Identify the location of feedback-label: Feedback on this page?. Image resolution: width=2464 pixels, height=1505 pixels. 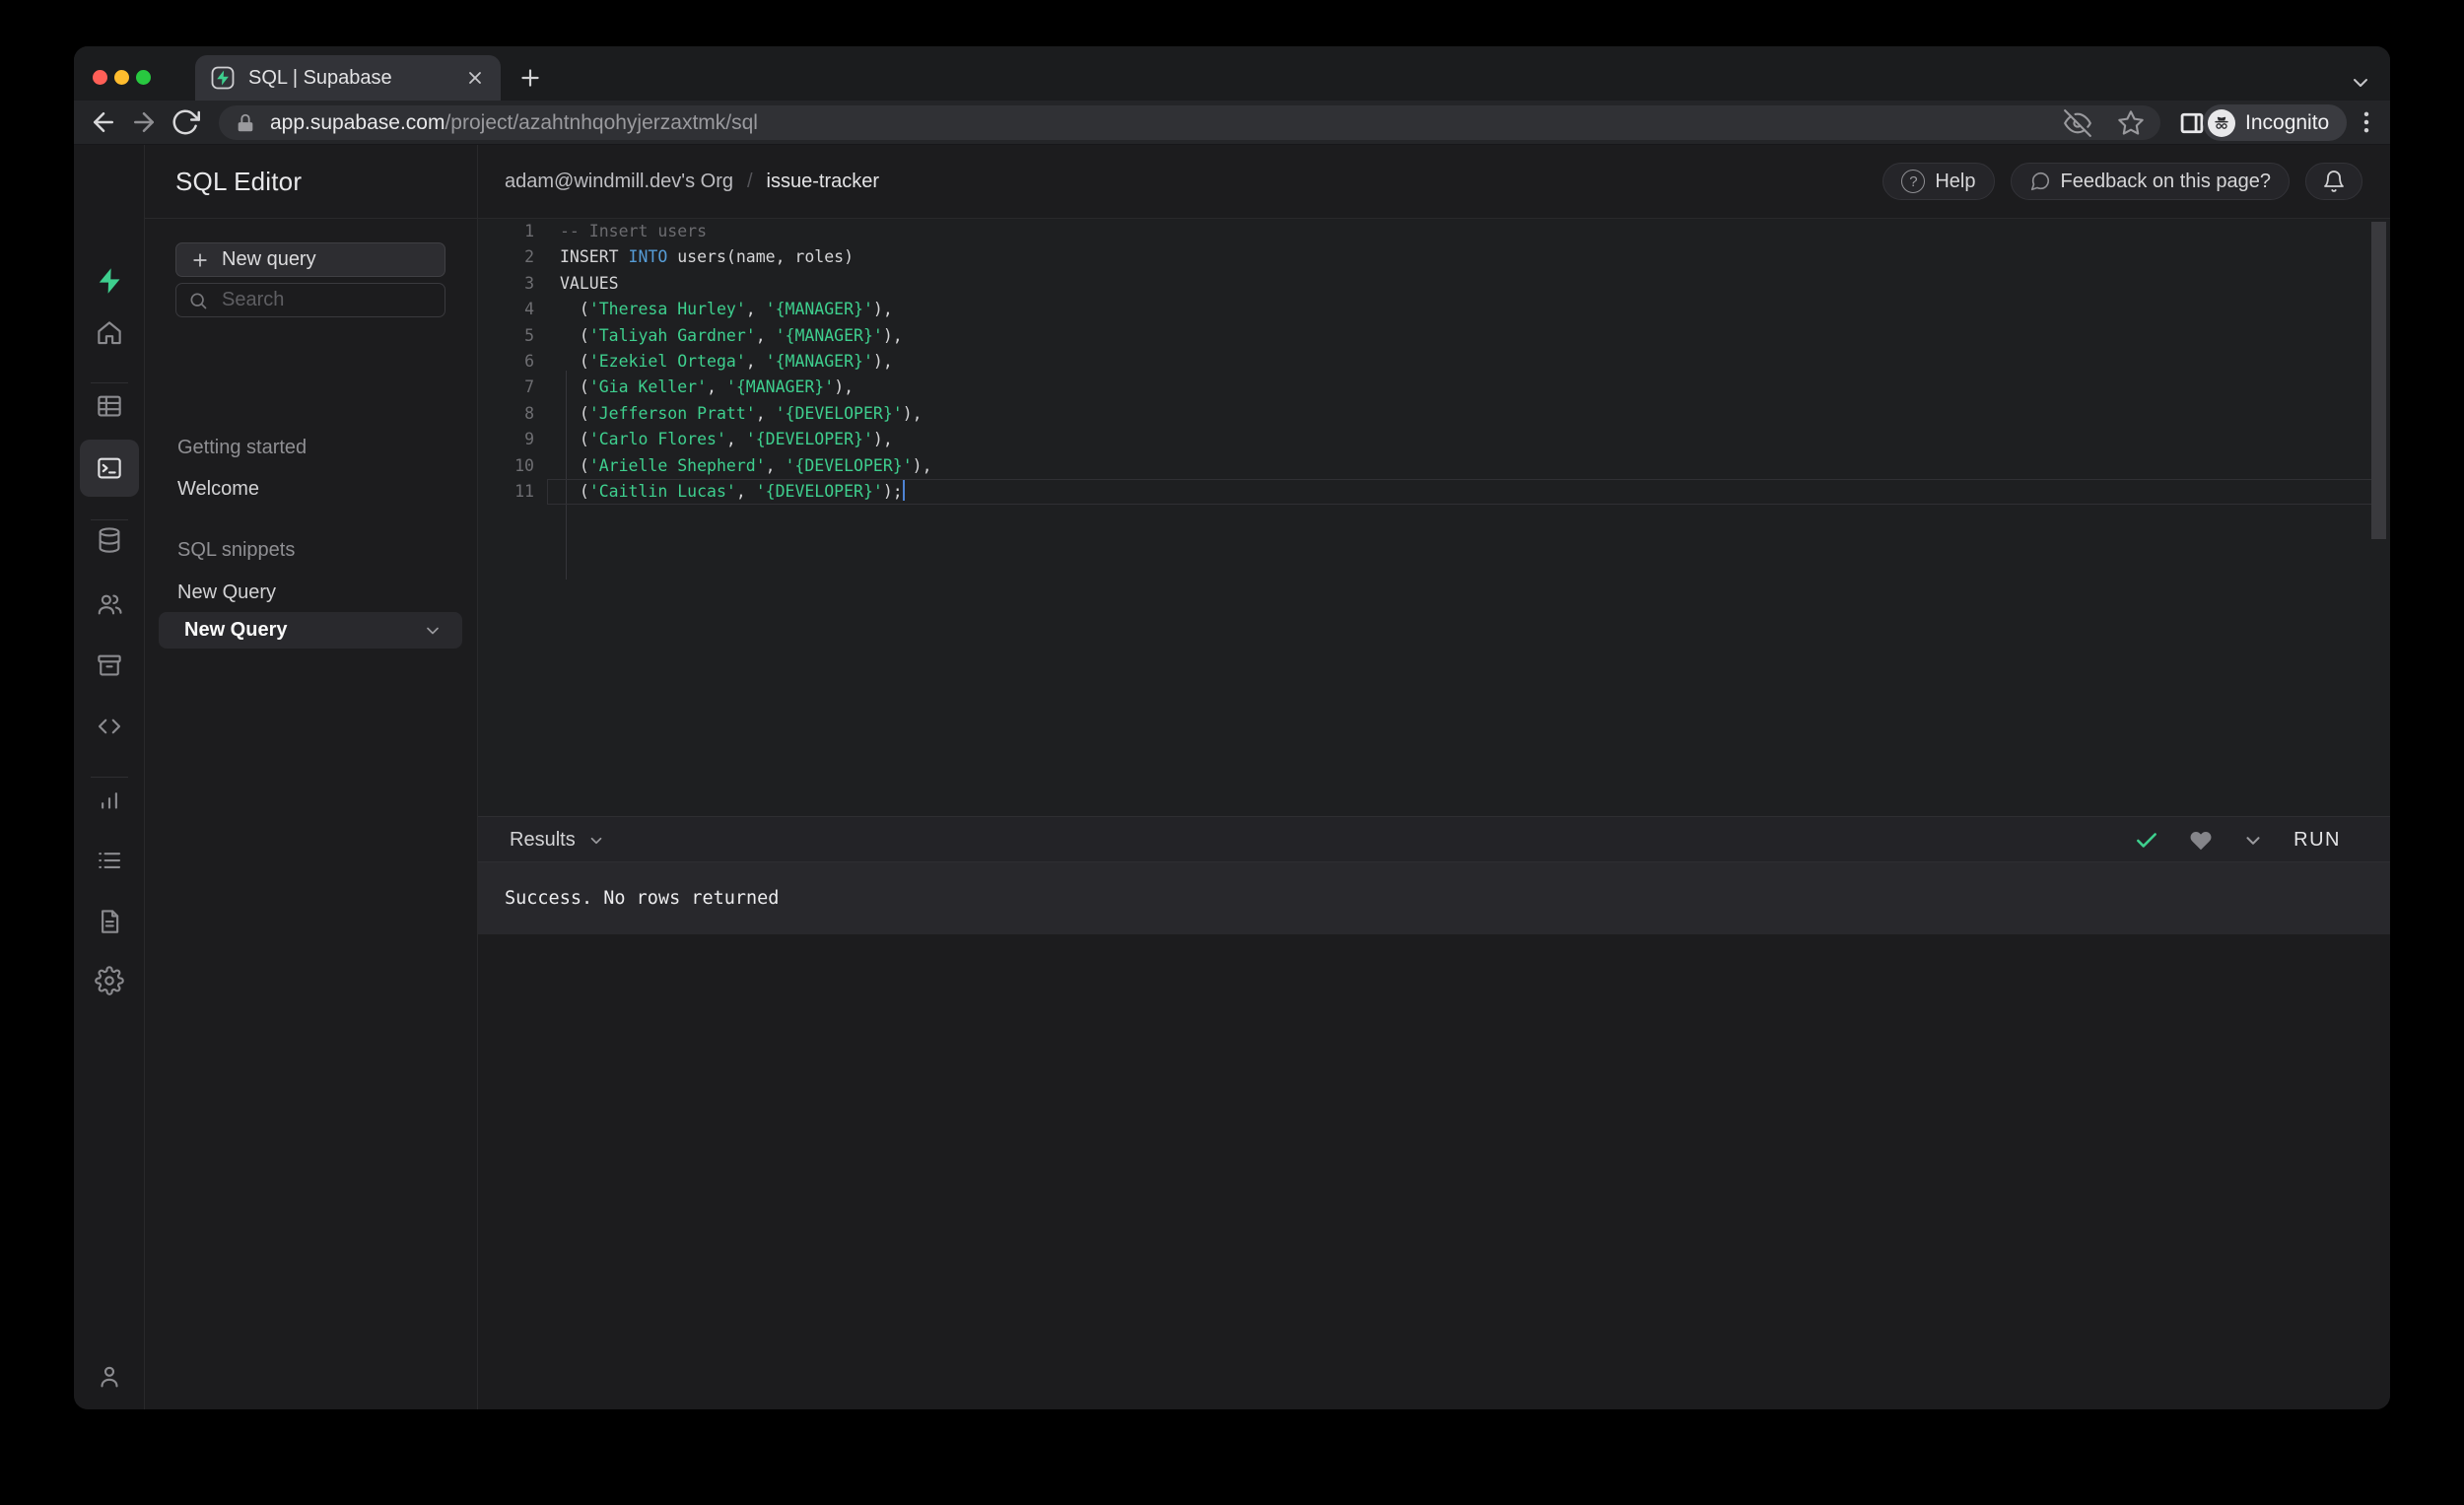
(2166, 181).